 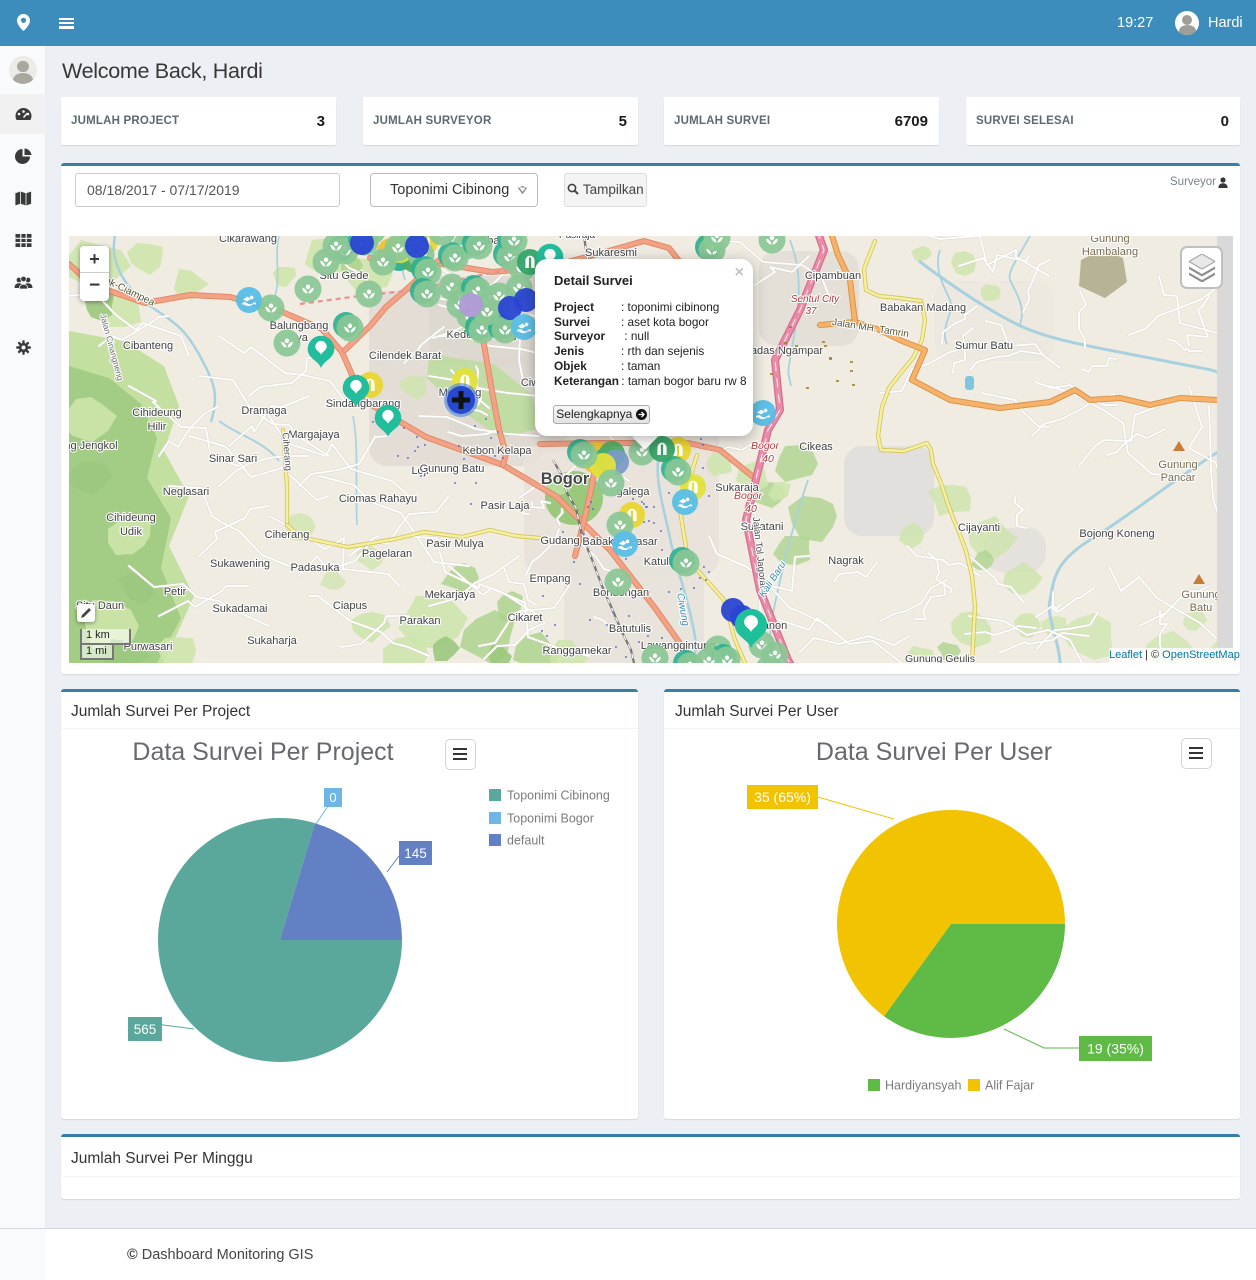 What do you see at coordinates (815, 299) in the screenshot?
I see `svg-text: Sentul City` at bounding box center [815, 299].